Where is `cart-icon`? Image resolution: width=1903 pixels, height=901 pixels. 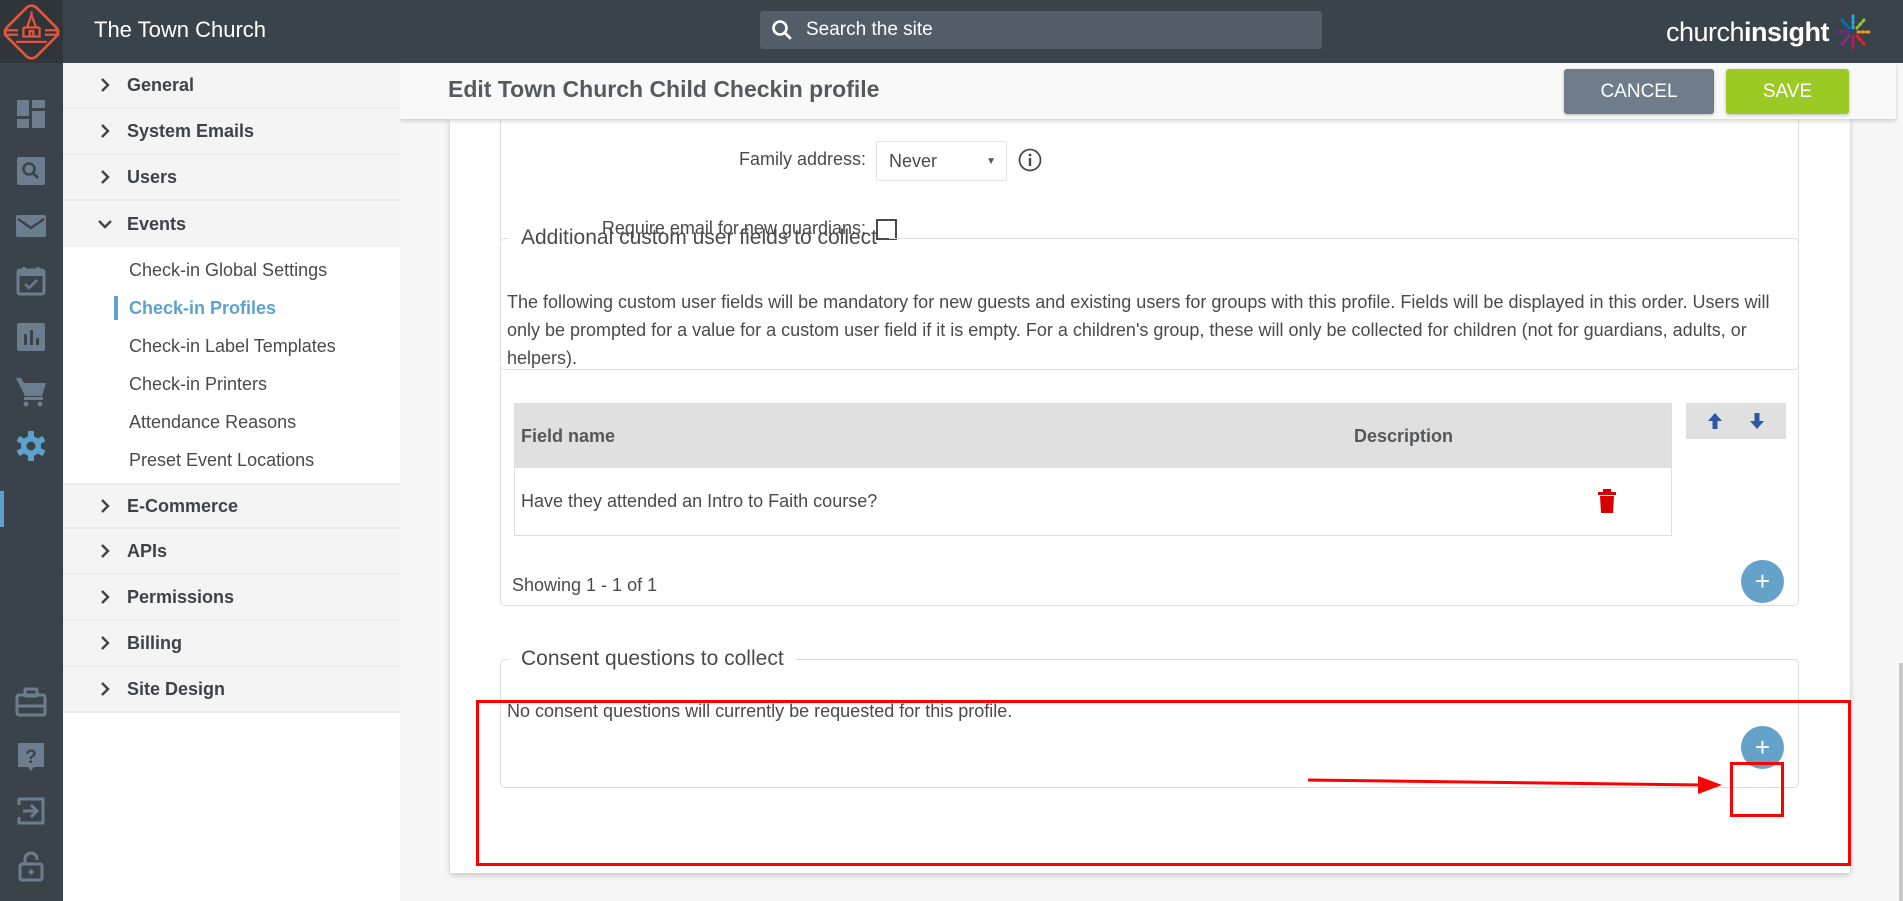
cart-icon is located at coordinates (31, 391).